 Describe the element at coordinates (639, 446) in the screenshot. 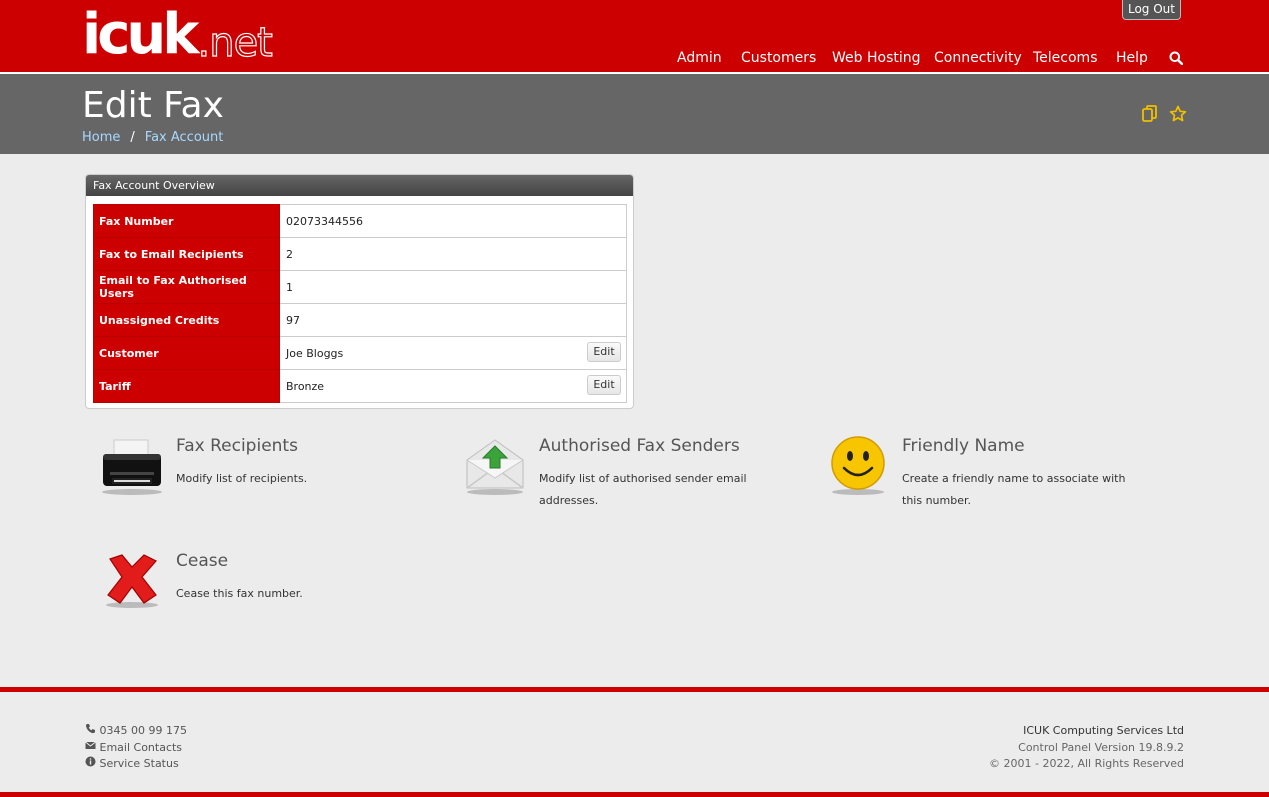

I see `authorised-fax-senders-title: Authorised Fax Senders` at that location.